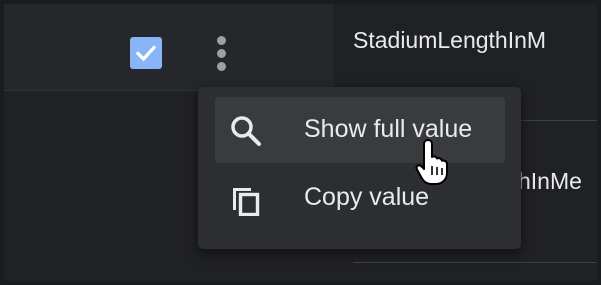  What do you see at coordinates (246, 202) in the screenshot?
I see `copy-icon` at bounding box center [246, 202].